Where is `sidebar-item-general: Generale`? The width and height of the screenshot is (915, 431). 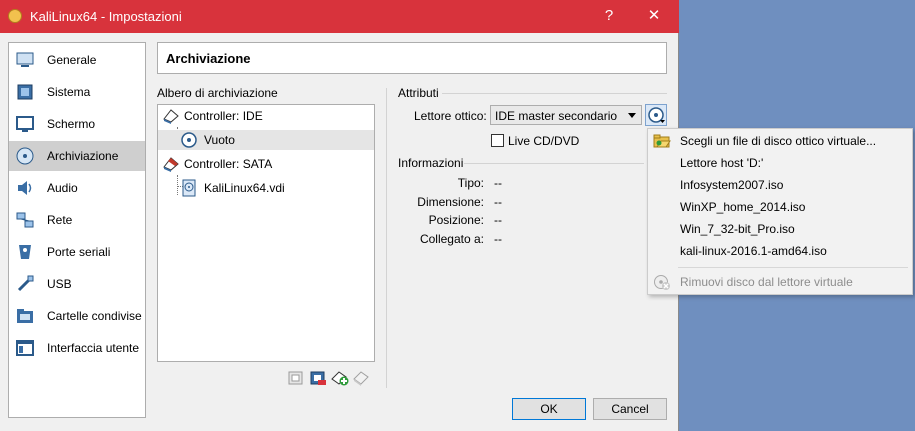
sidebar-item-general: Generale is located at coordinates (77, 60).